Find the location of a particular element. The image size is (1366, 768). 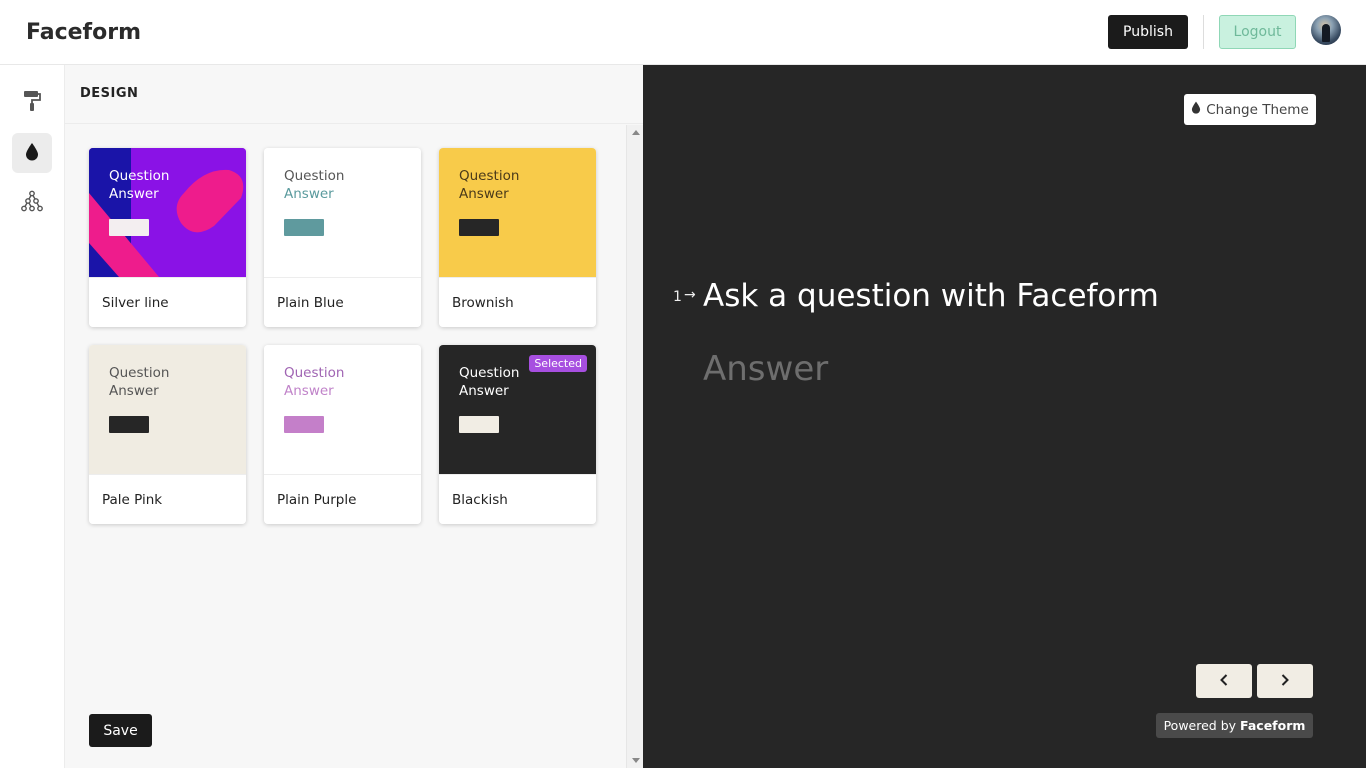

theme-name: Pale Pink is located at coordinates (132, 500).